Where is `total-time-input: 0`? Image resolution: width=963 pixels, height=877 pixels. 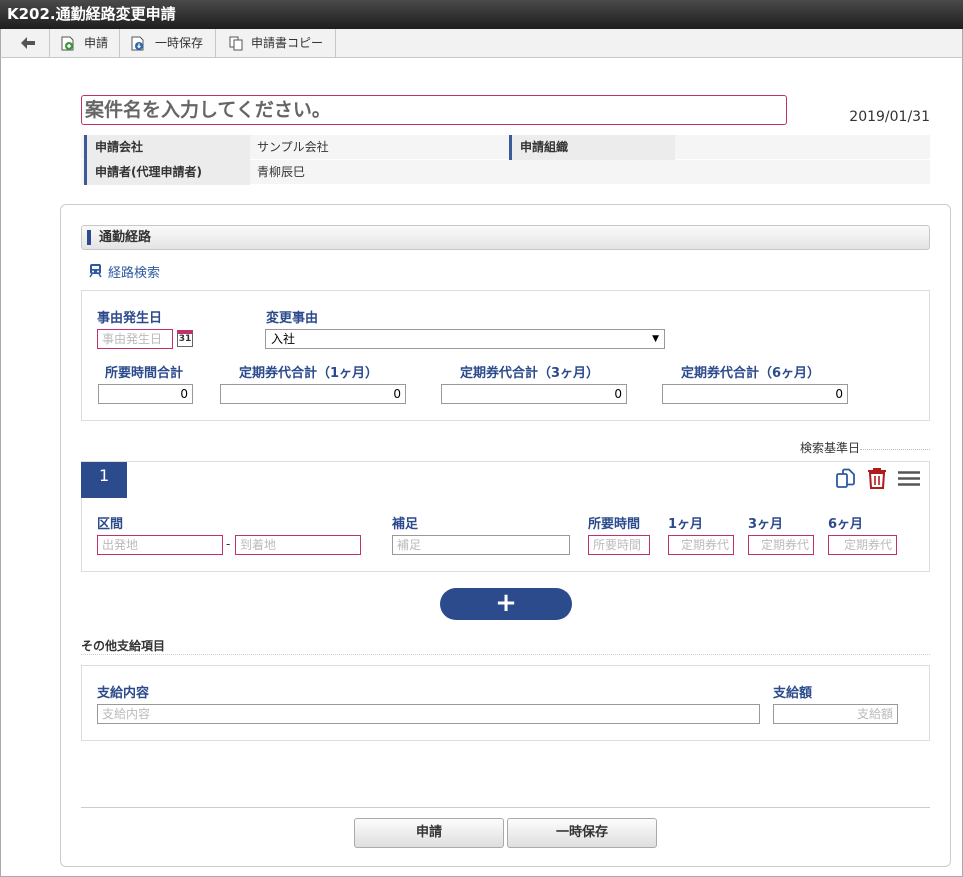
total-time-input: 0 is located at coordinates (145, 394).